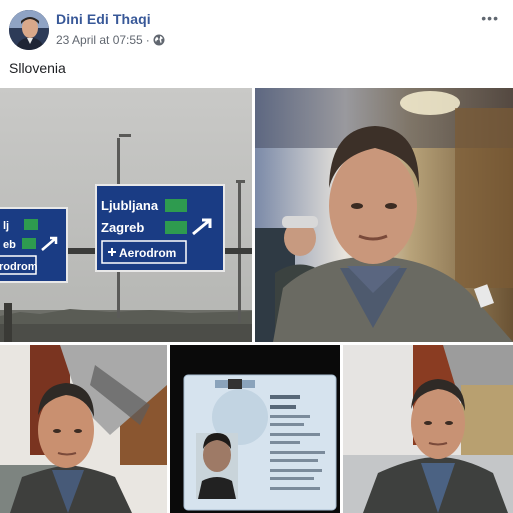 This screenshot has width=513, height=513. I want to click on sign-main-city1: Ljubljana, so click(130, 205).